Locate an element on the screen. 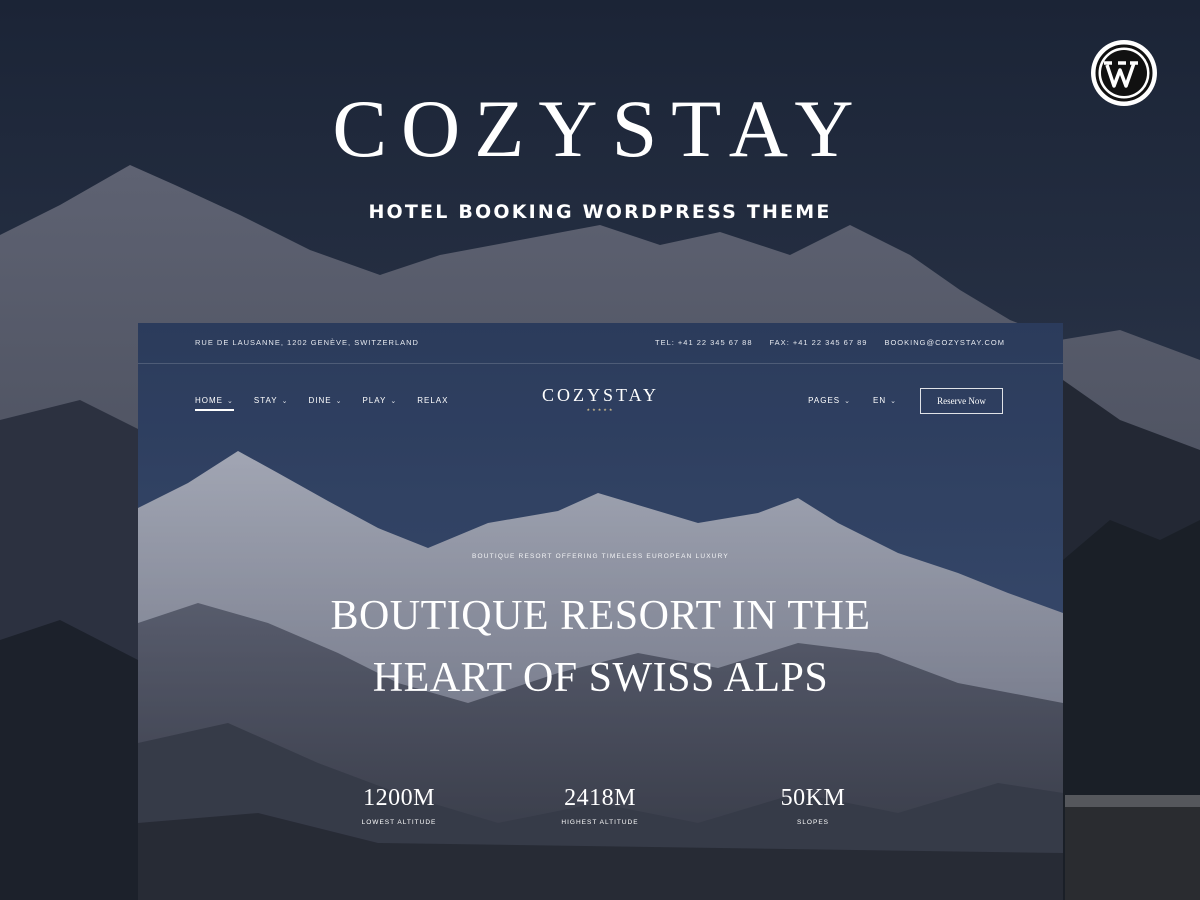 The width and height of the screenshot is (1200, 900). nav-right-menu: PAGES ⌄ EN ⌄ is located at coordinates (852, 400).